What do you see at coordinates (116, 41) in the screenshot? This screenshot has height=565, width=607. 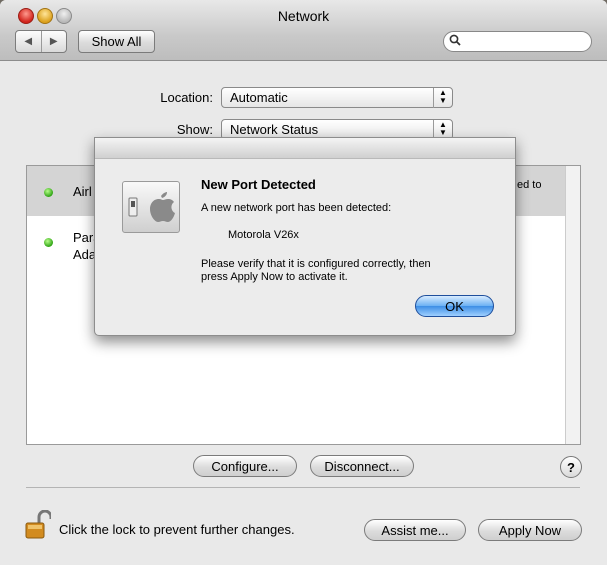 I see `show-all-button: Show All` at bounding box center [116, 41].